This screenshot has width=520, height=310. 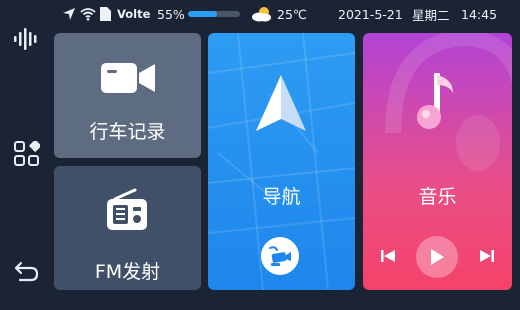 What do you see at coordinates (127, 272) in the screenshot?
I see `fm-transmitter-label: FM发射` at bounding box center [127, 272].